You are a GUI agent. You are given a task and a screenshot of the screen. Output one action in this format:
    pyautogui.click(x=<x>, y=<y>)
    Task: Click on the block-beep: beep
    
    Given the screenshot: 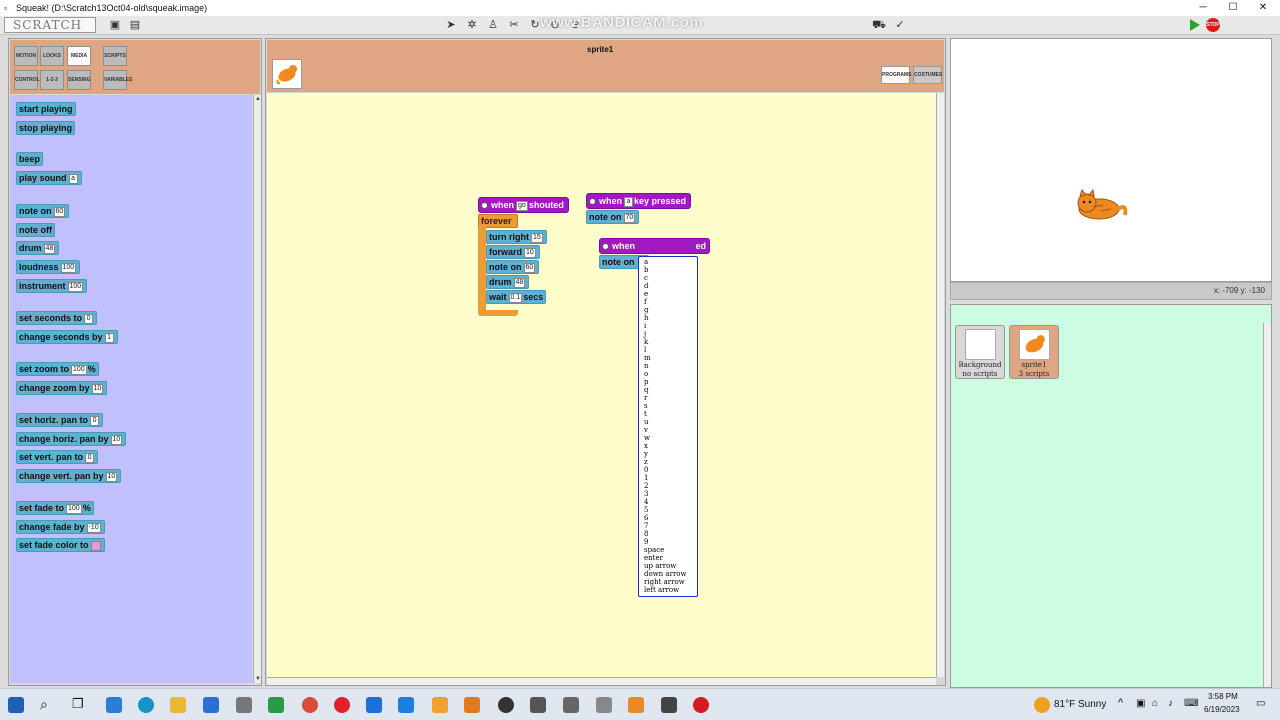 What is the action you would take?
    pyautogui.click(x=30, y=159)
    